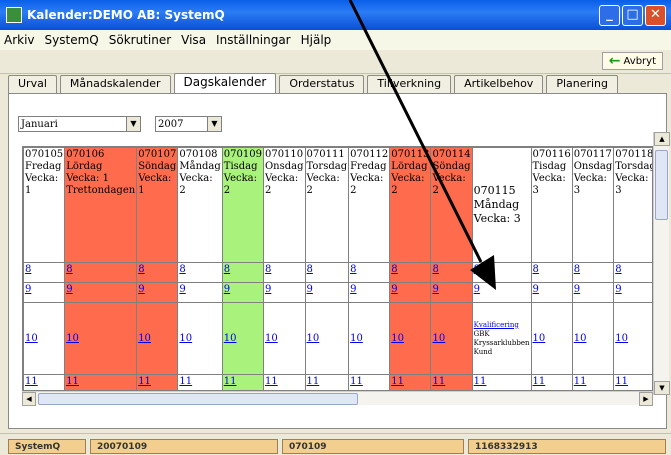  I want to click on day-header-cell: 070111 Torsdag Vecka: 2, so click(327, 205).